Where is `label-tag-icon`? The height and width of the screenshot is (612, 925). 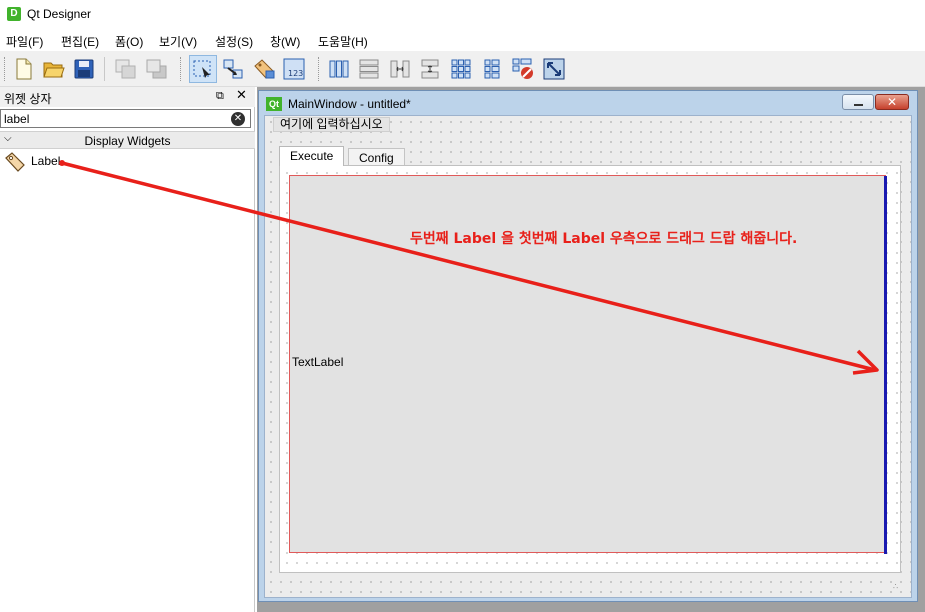 label-tag-icon is located at coordinates (15, 163).